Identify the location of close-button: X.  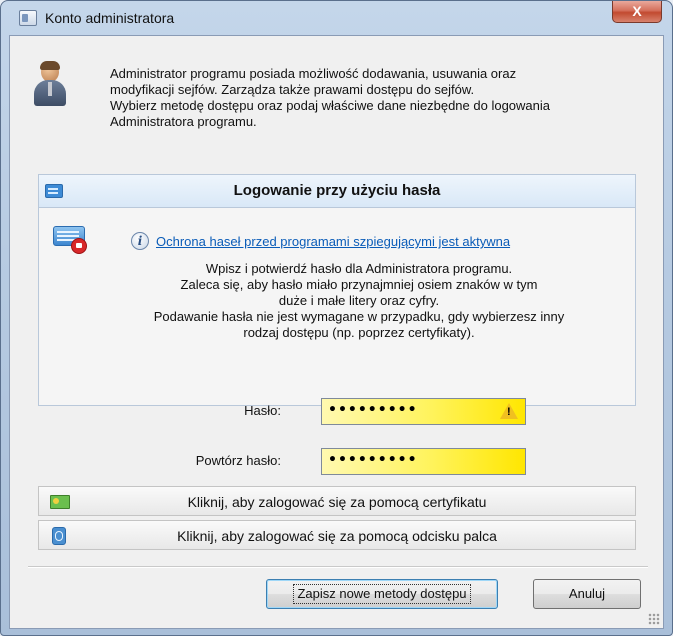
(637, 12).